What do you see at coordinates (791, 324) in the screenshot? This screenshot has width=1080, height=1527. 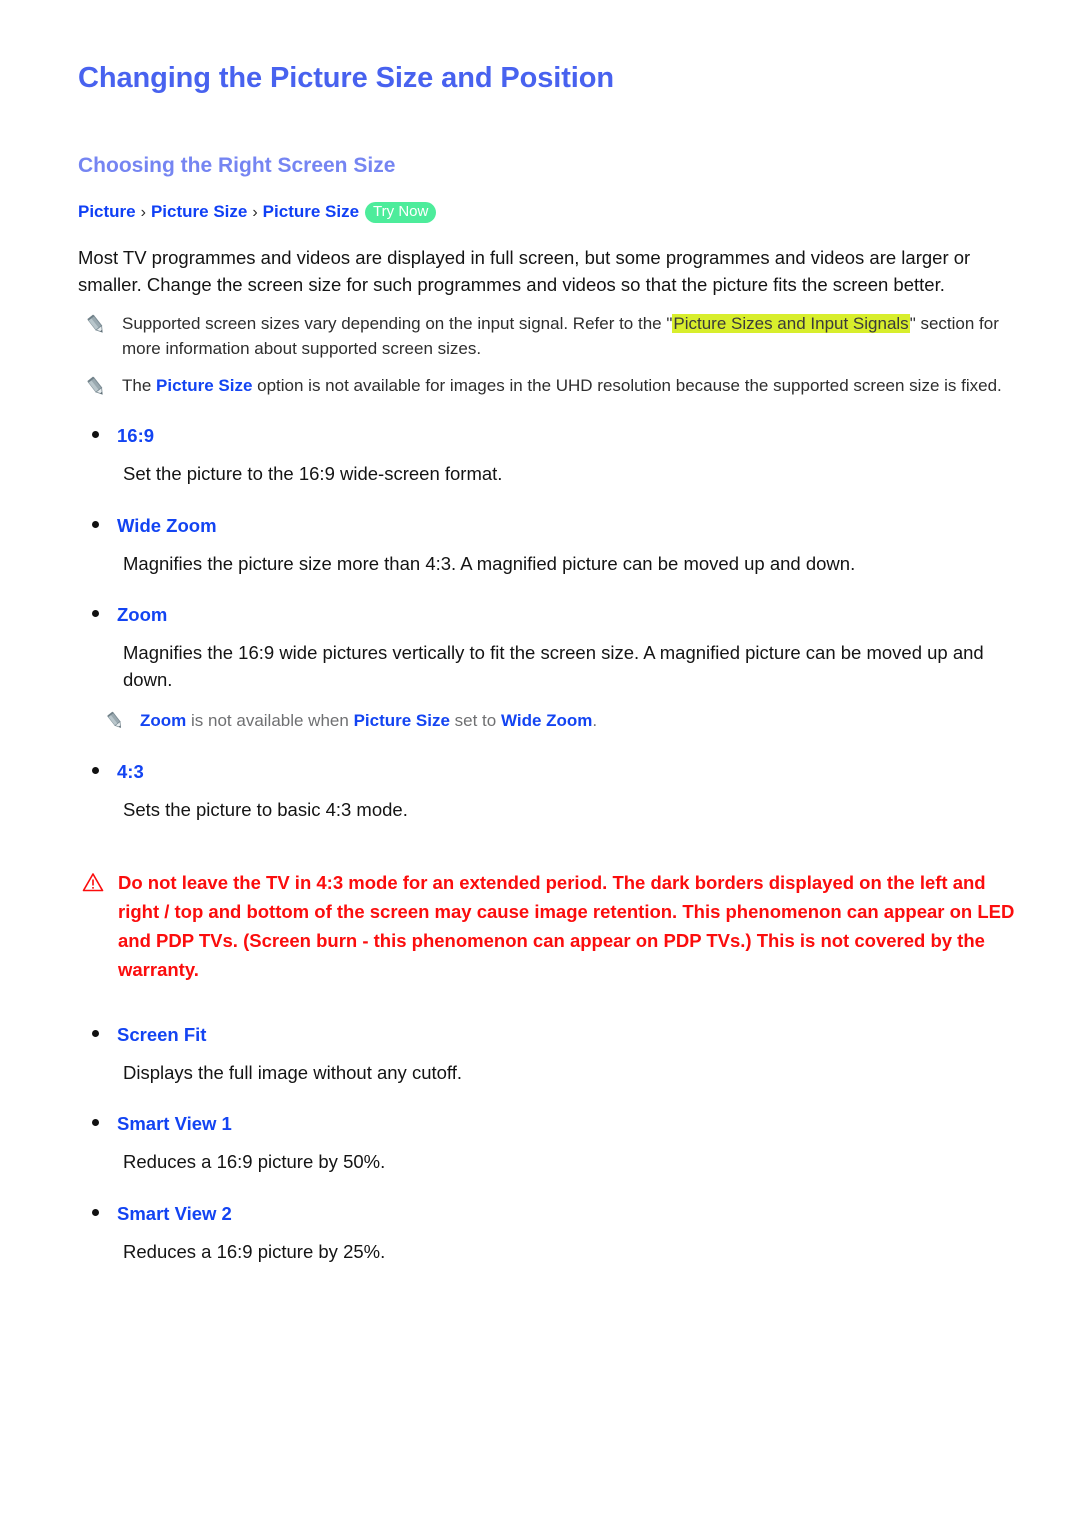 I see `highlighted-reference: Picture Sizes and Input Signals` at bounding box center [791, 324].